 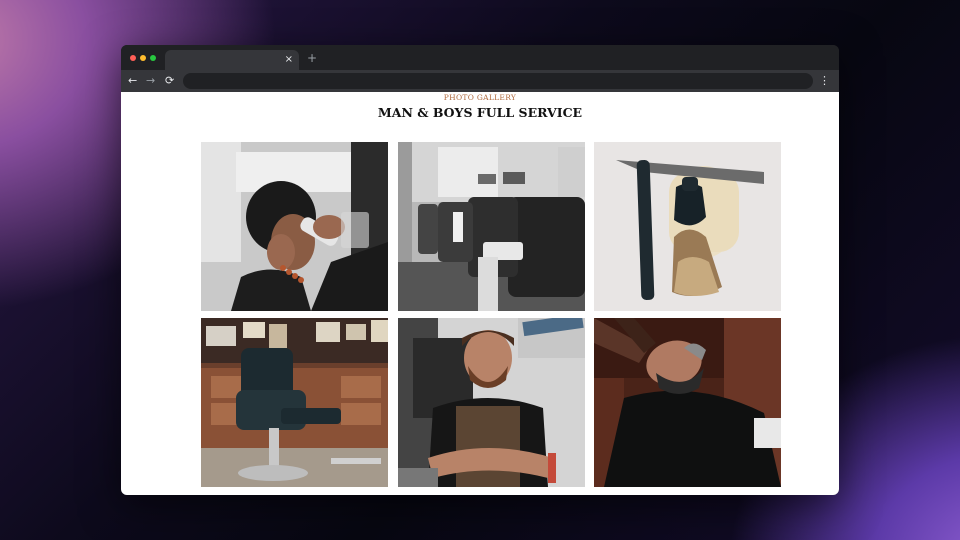 I want to click on gallery-photo-haircut, so click(x=294, y=226).